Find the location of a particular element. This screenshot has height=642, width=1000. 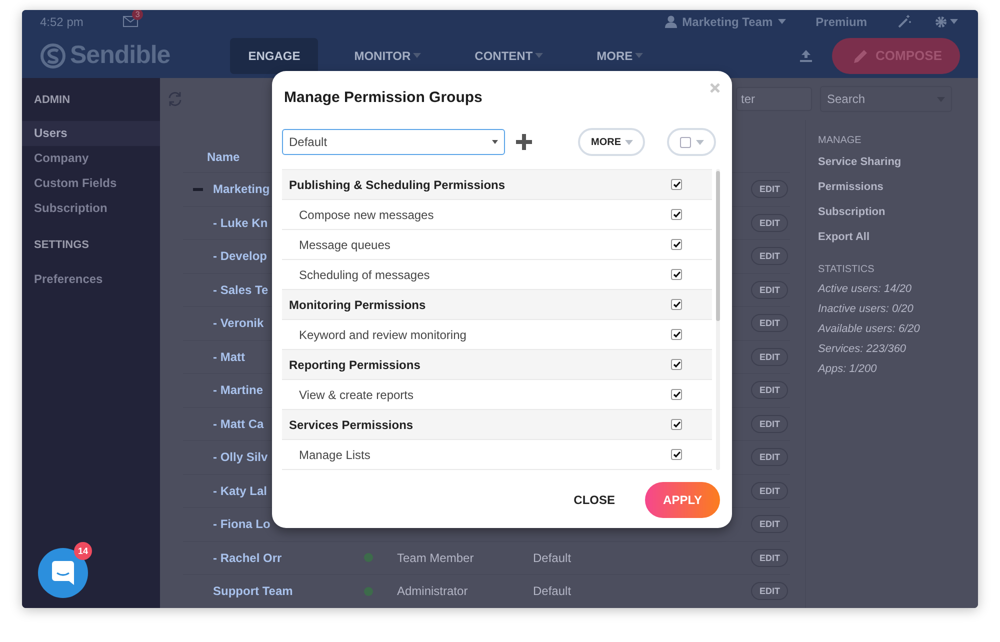

close-button: CLOSE is located at coordinates (594, 500).